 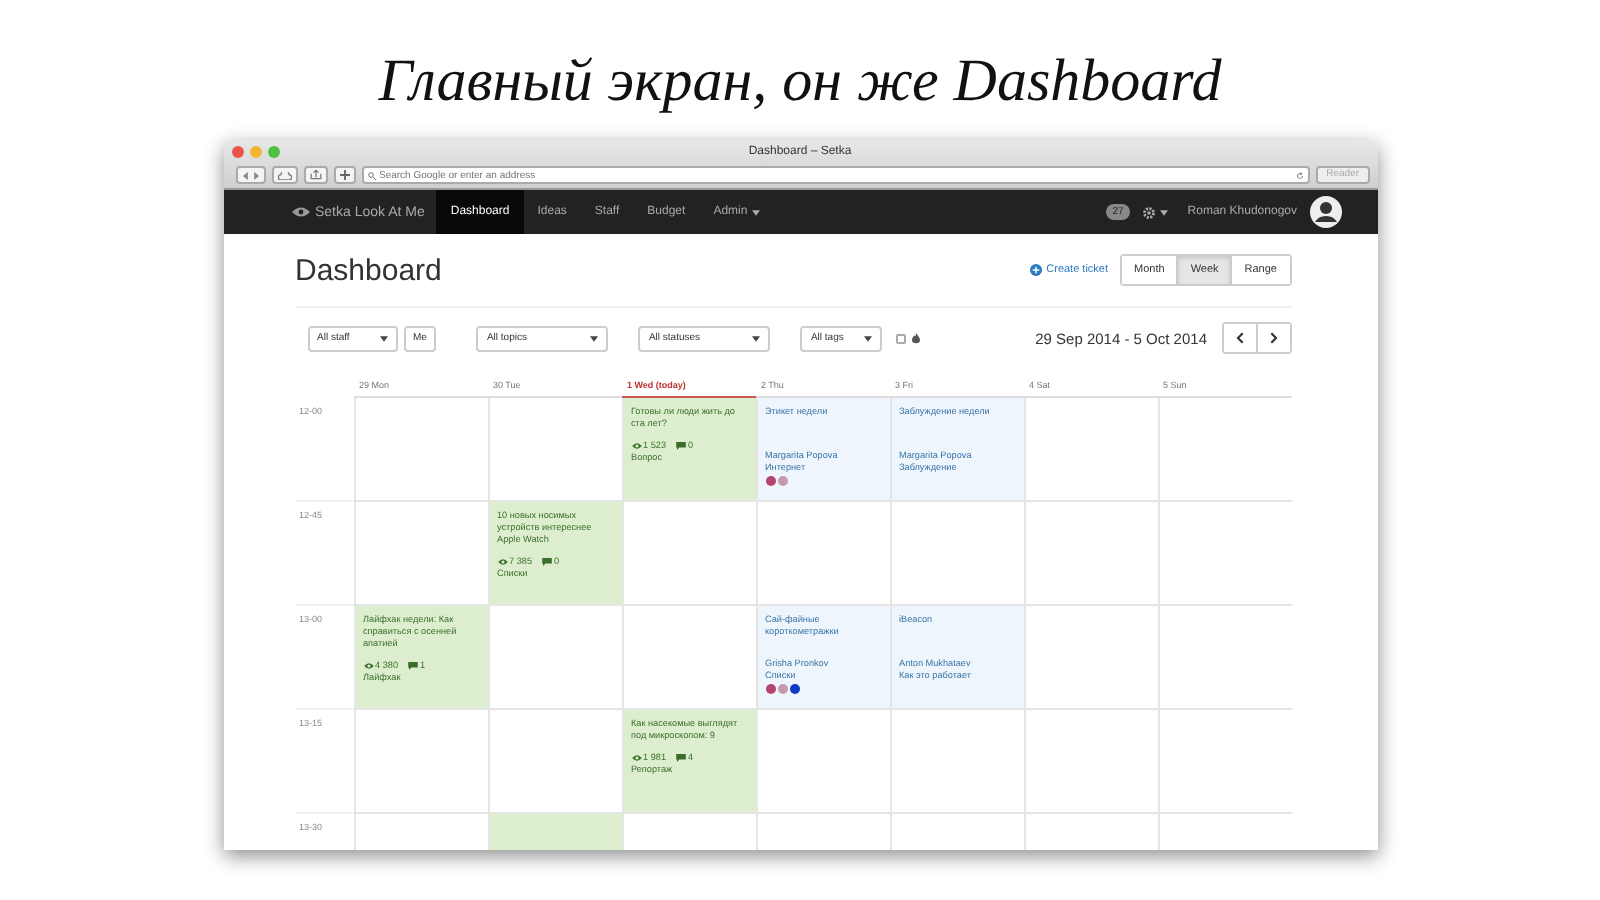 I want to click on slide-title: Главный экран, он же Dashboard, so click(x=800, y=82).